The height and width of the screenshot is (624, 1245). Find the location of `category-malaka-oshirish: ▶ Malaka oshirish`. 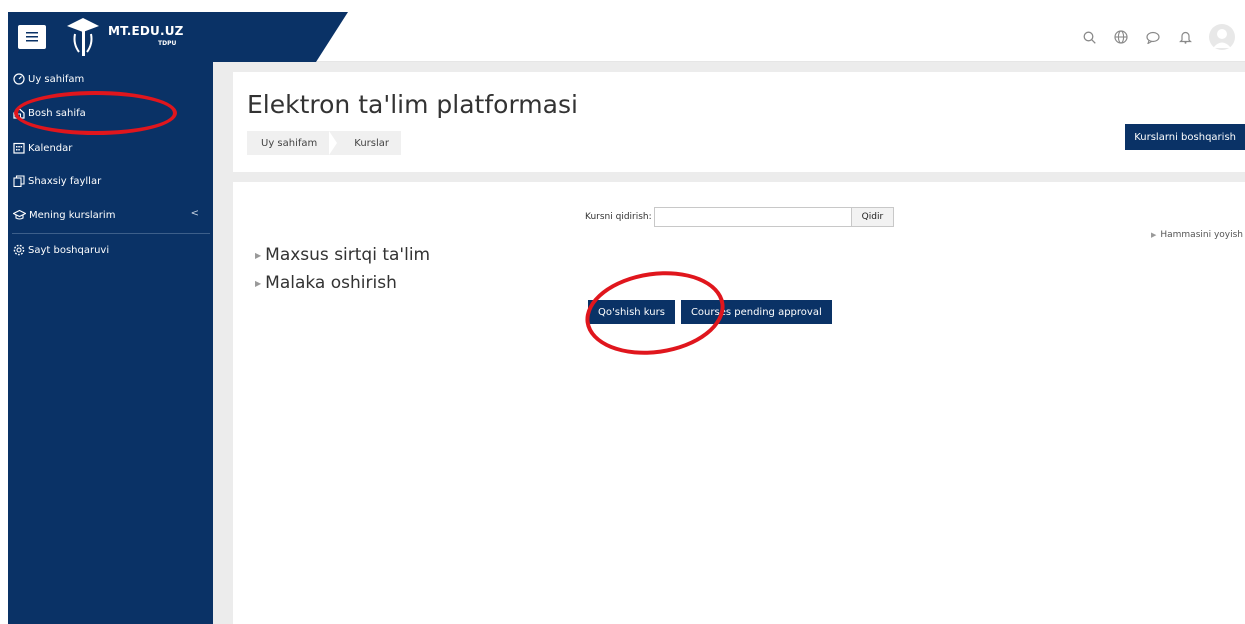

category-malaka-oshirish: ▶ Malaka oshirish is located at coordinates (326, 283).